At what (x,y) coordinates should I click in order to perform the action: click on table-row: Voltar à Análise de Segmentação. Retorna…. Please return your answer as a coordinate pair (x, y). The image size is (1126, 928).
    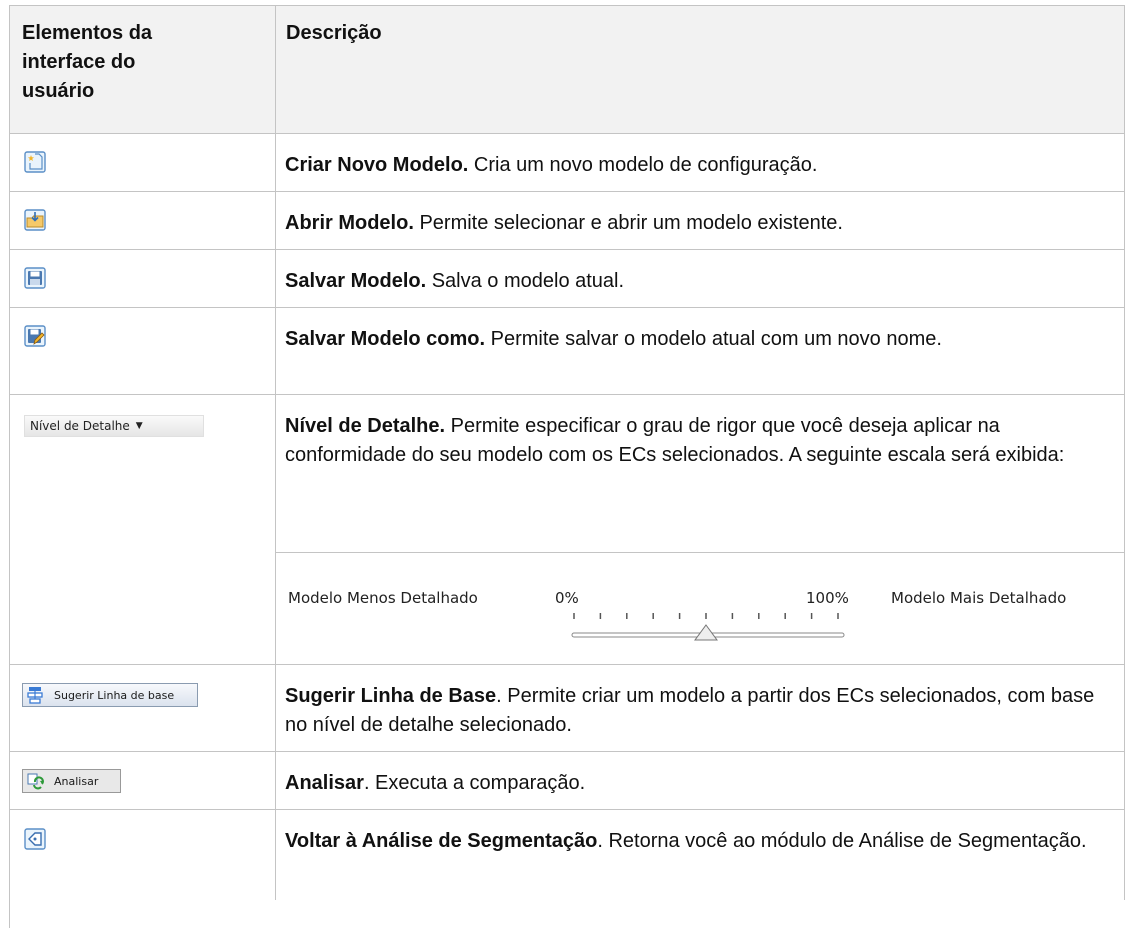
    Looking at the image, I should click on (567, 855).